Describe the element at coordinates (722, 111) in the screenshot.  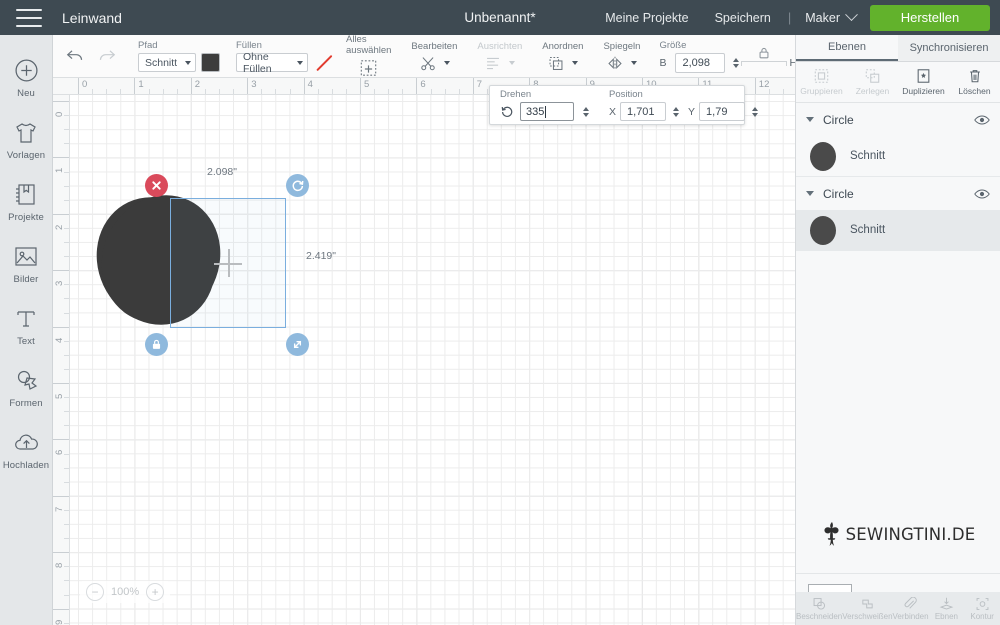
I see `position-y-input: 1,79` at that location.